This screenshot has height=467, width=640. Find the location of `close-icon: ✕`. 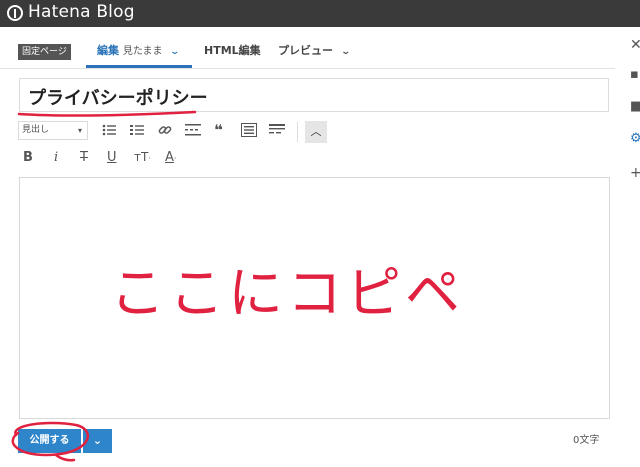

close-icon: ✕ is located at coordinates (635, 45).